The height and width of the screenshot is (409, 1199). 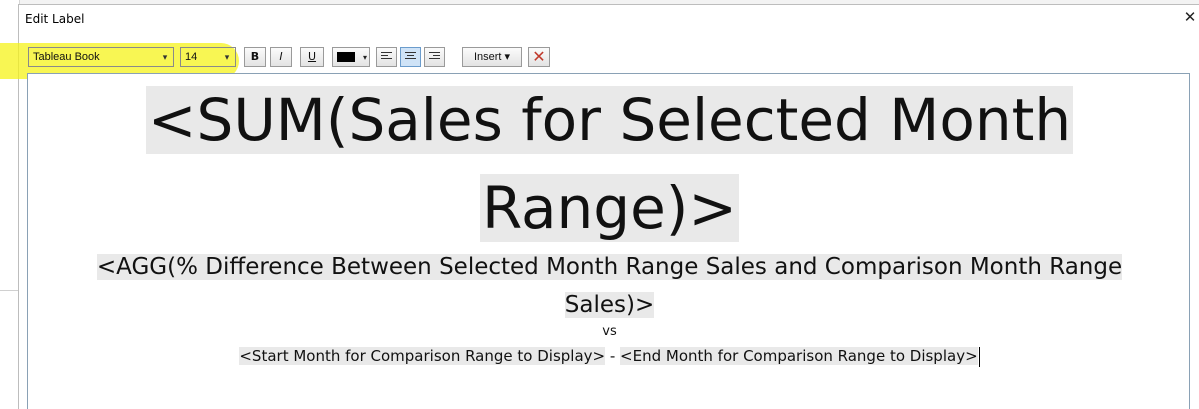 What do you see at coordinates (539, 57) in the screenshot?
I see `clear-formatting-icon: ✕` at bounding box center [539, 57].